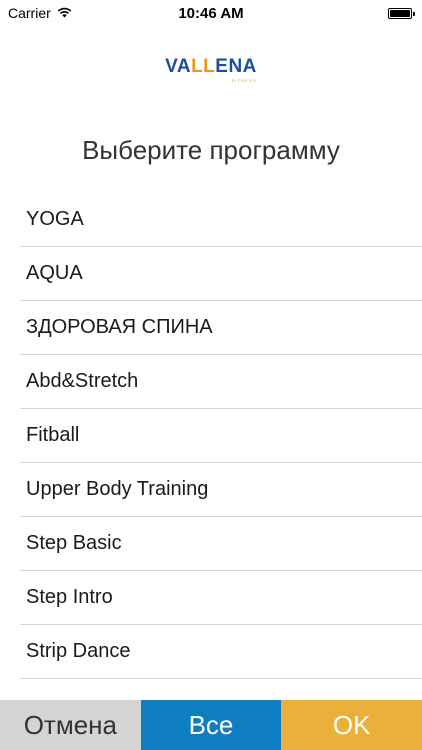  I want to click on list-item-program: Step Basic, so click(221, 544).